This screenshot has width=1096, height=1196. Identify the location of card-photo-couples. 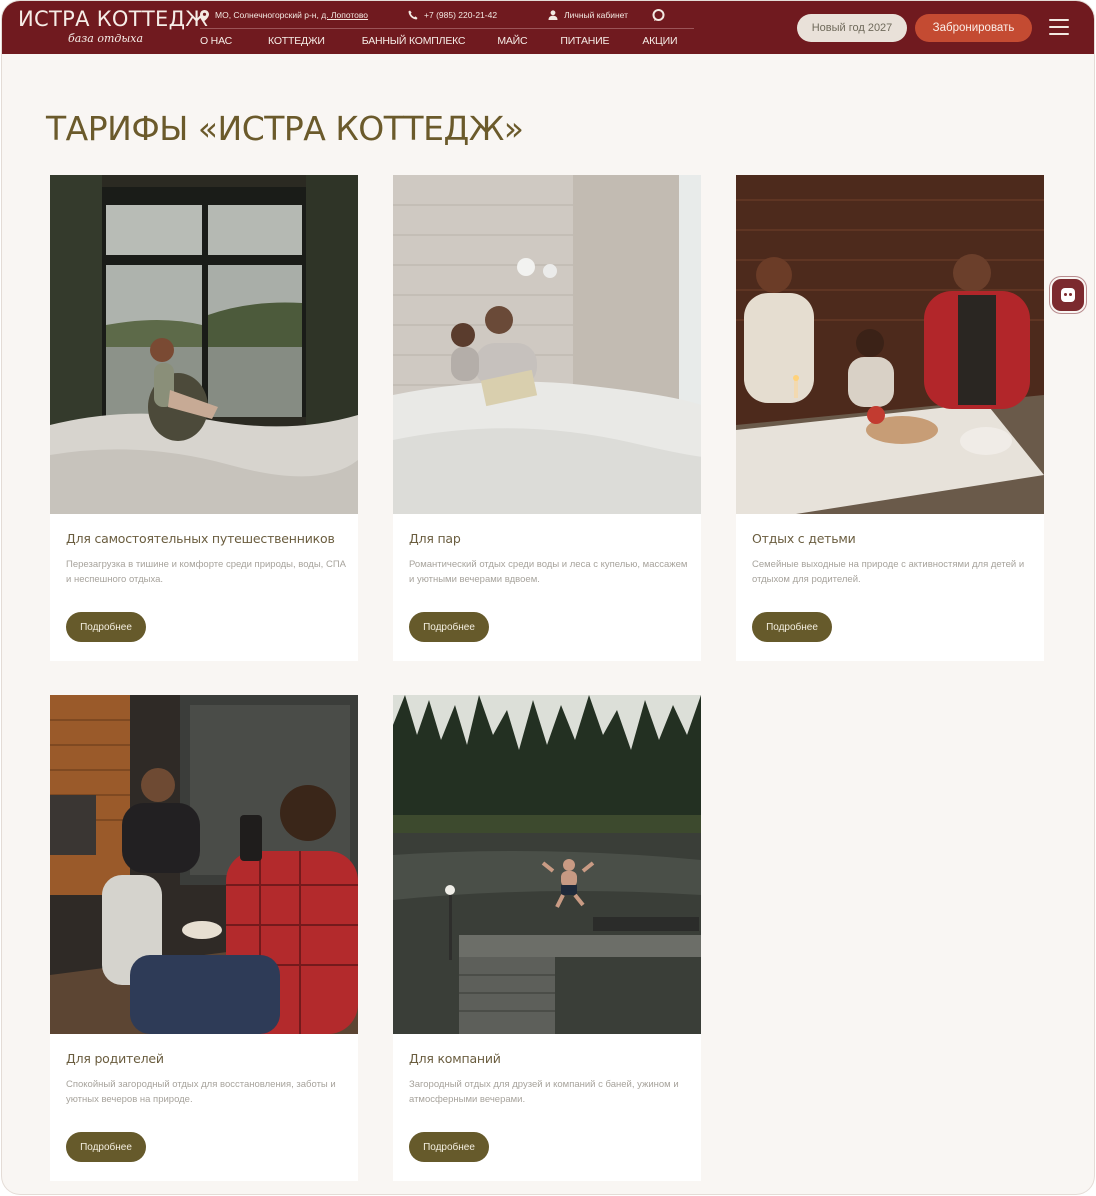
(547, 344).